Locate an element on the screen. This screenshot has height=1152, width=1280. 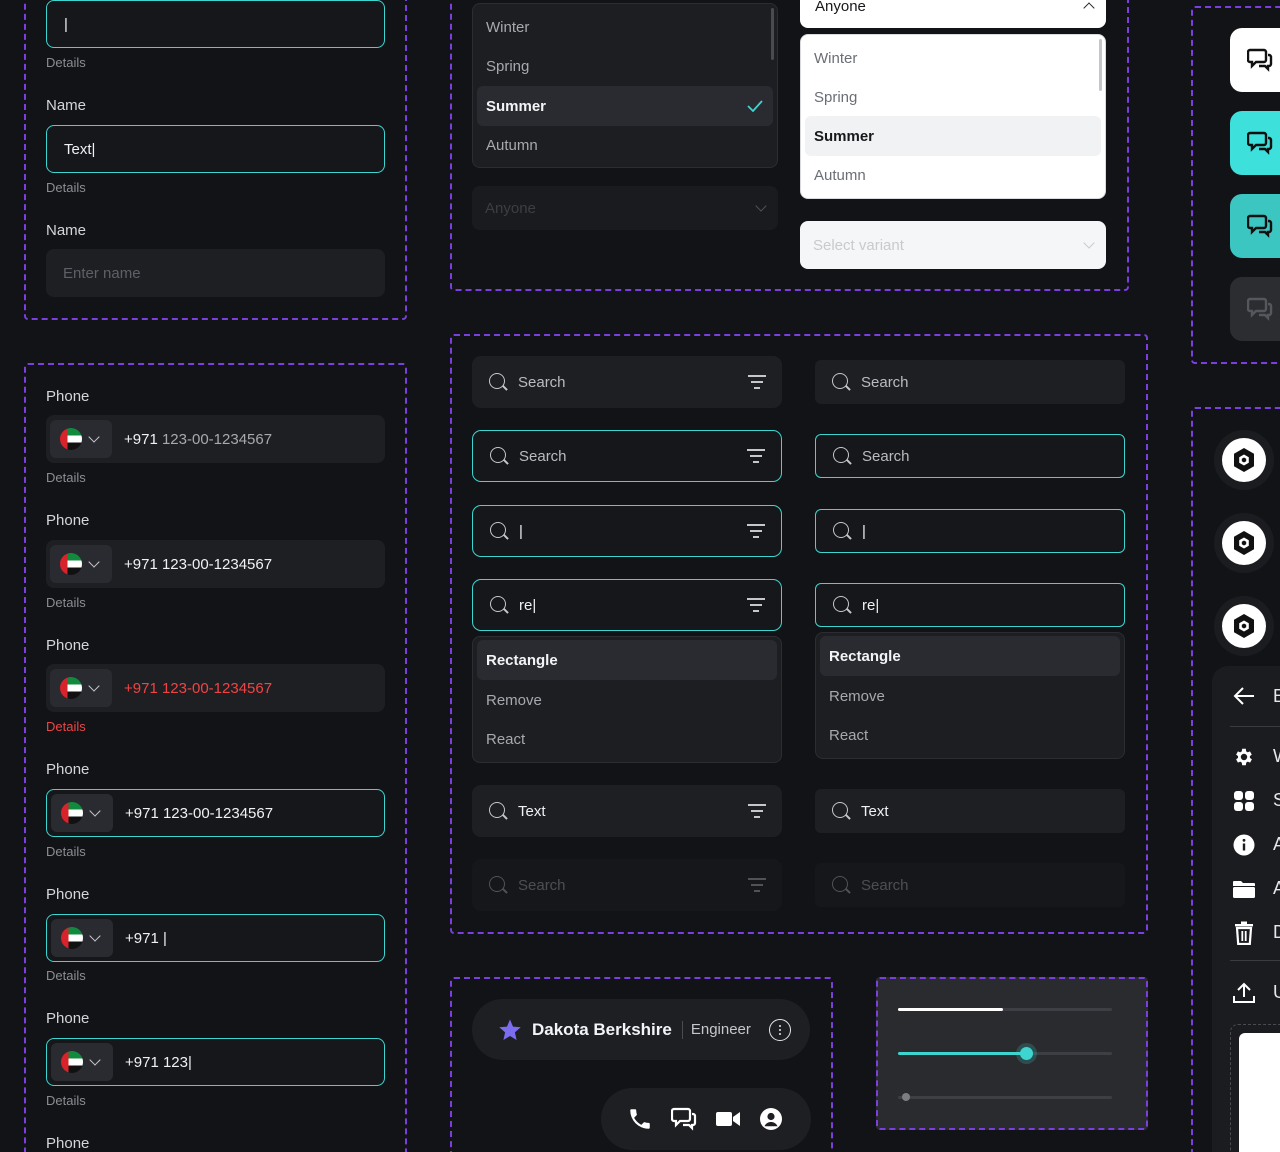
folder-icon is located at coordinates (1244, 889).